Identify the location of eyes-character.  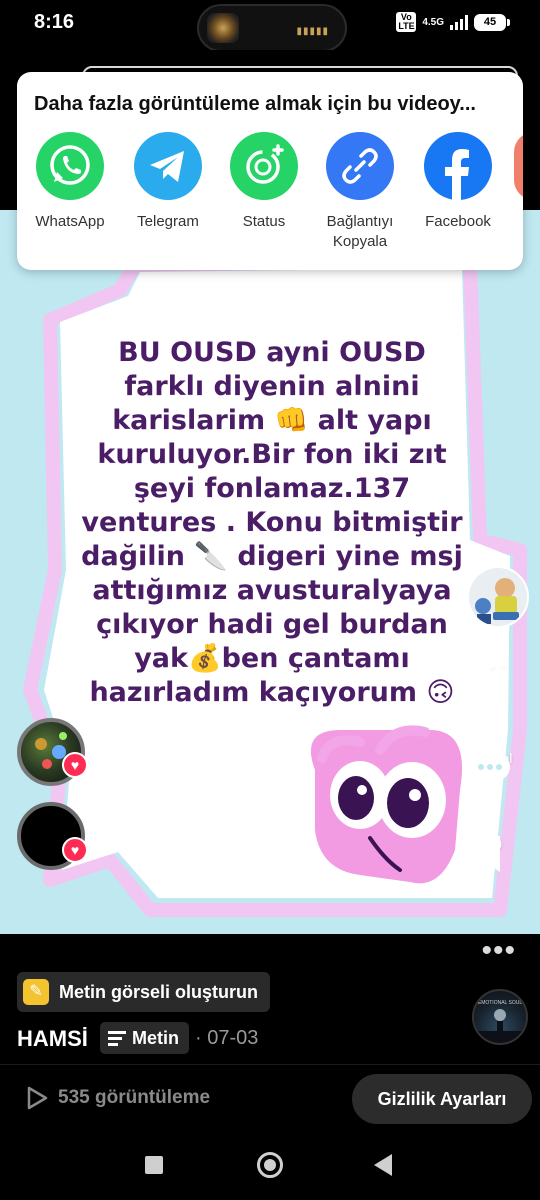
(386, 804).